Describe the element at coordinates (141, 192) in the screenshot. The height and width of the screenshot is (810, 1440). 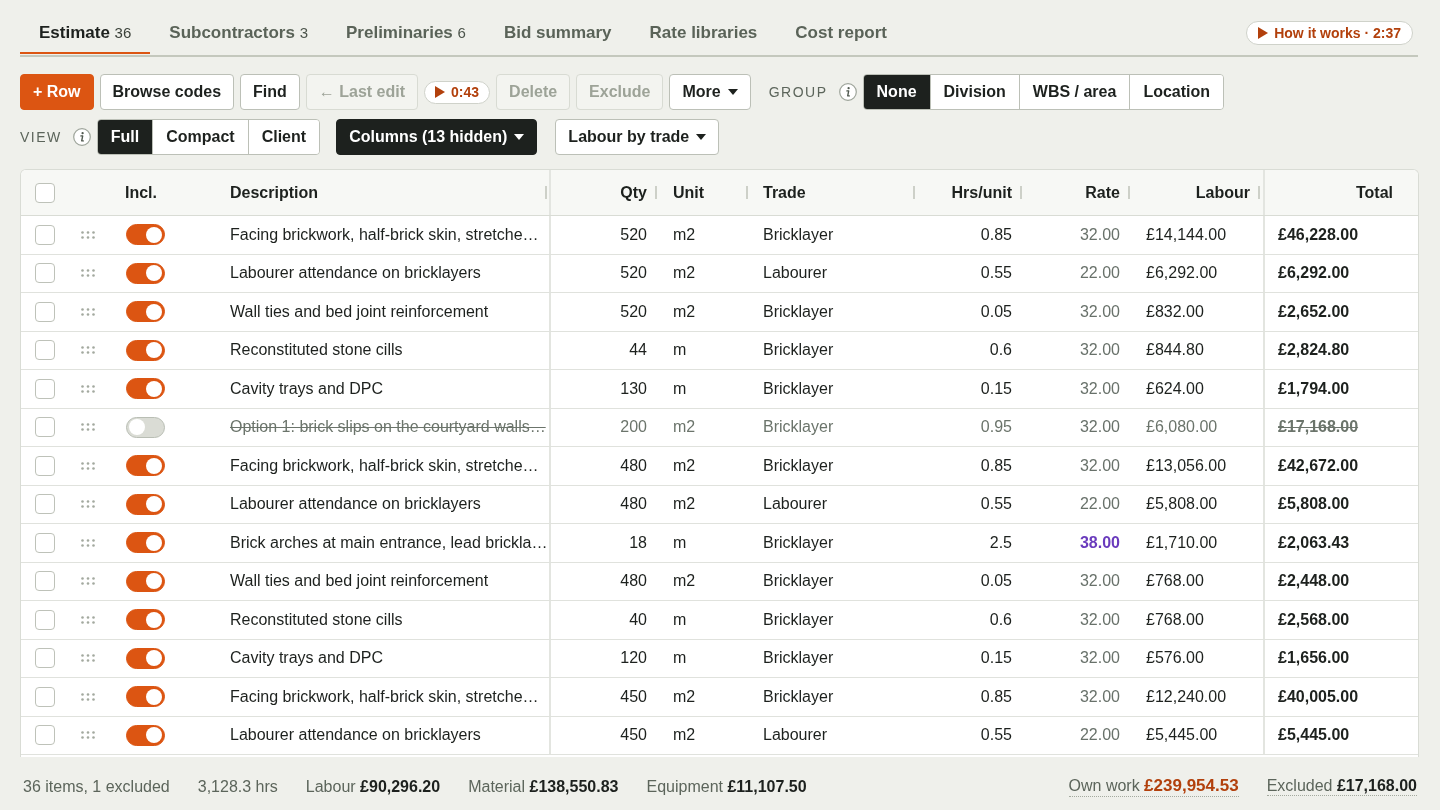
I see `column-header: Incl.` at that location.